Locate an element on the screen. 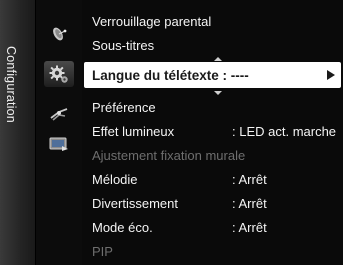 This screenshot has height=270, width=343. menu-item-parental-lock: Verrouillage parental is located at coordinates (212, 21).